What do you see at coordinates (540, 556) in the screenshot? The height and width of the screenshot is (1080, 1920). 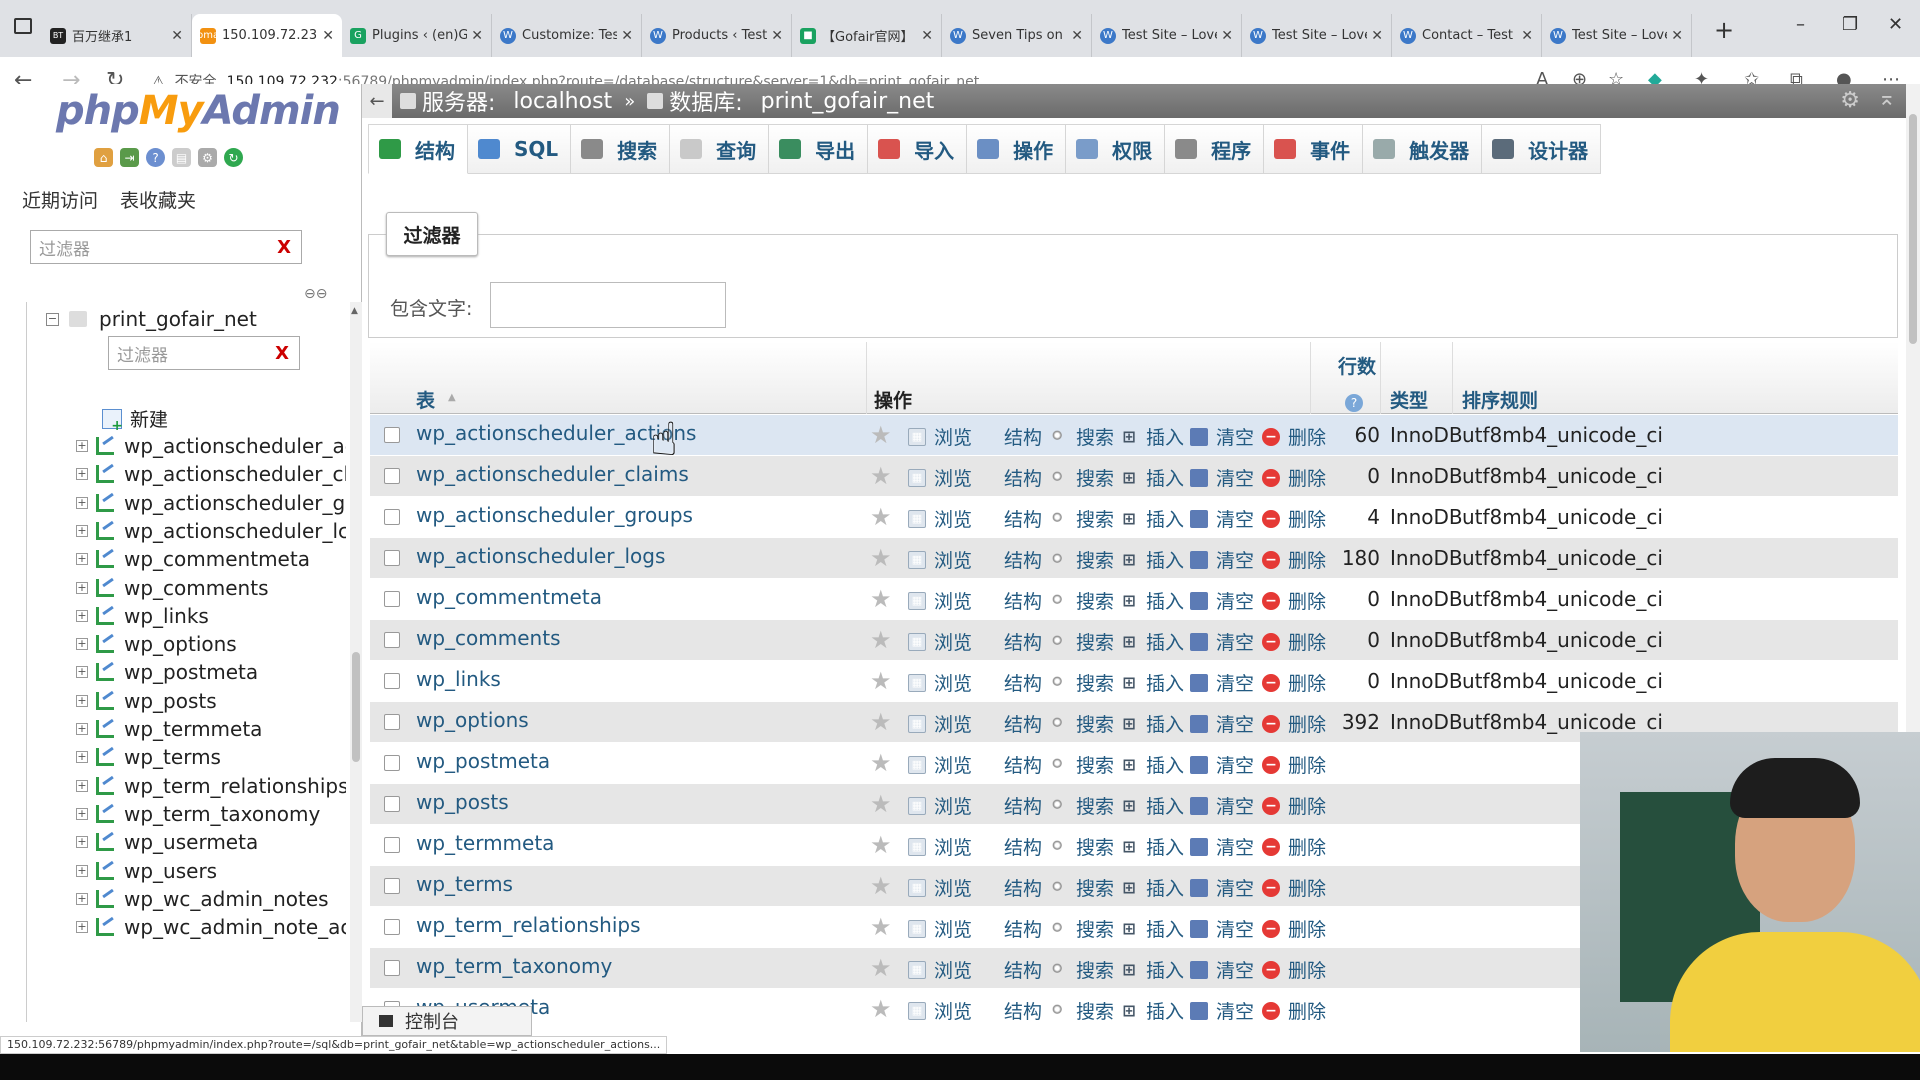 I see `table-name-link: wp_actionscheduler_logs` at bounding box center [540, 556].